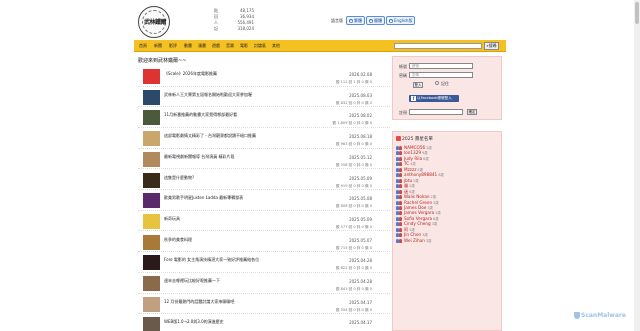 This screenshot has height=331, width=640. What do you see at coordinates (406, 185) in the screenshot?
I see `birthday-name: 貓` at bounding box center [406, 185].